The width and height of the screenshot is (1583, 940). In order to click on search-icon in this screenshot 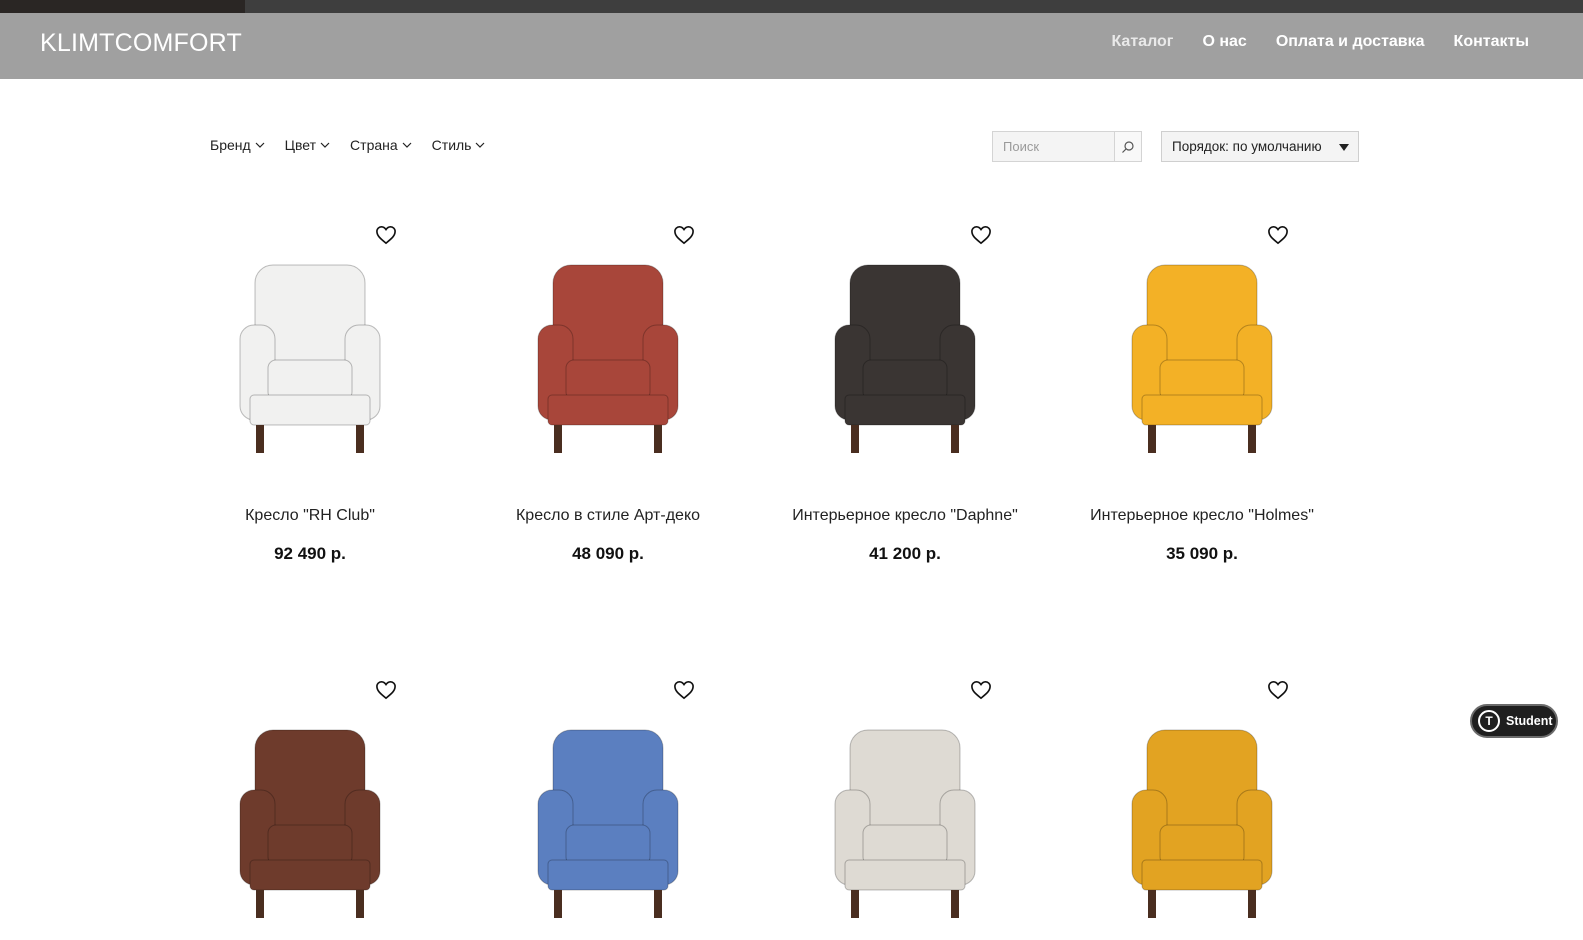, I will do `click(1128, 146)`.